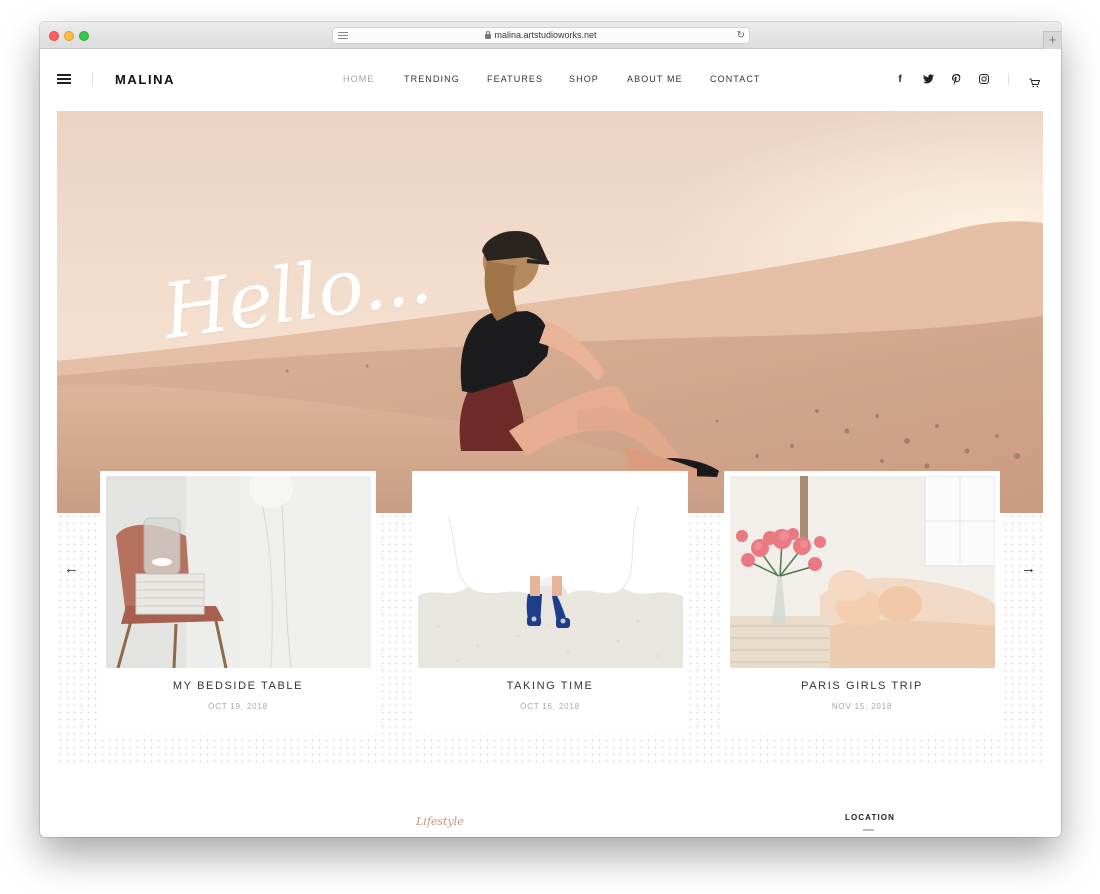 The height and width of the screenshot is (894, 1100). Describe the element at coordinates (862, 706) in the screenshot. I see `post-date: NOV 15, 2018` at that location.